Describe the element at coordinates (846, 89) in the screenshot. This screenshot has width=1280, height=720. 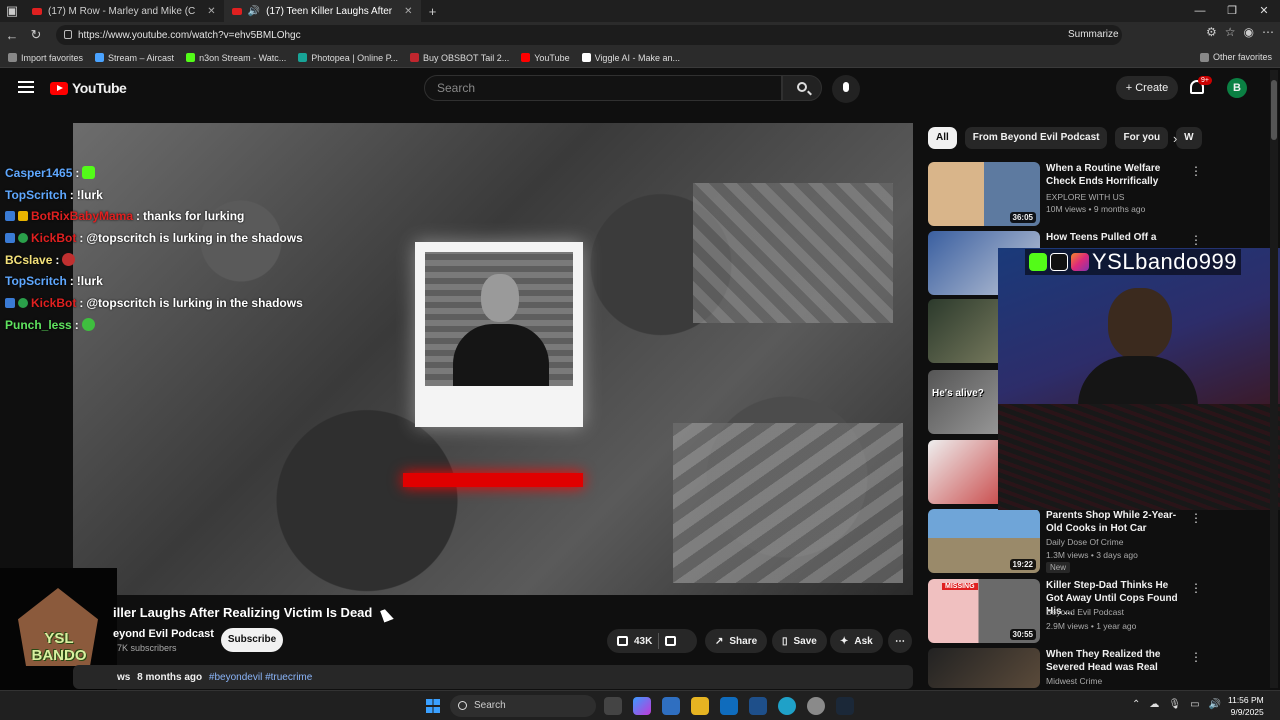
I see `voice-search-button` at that location.